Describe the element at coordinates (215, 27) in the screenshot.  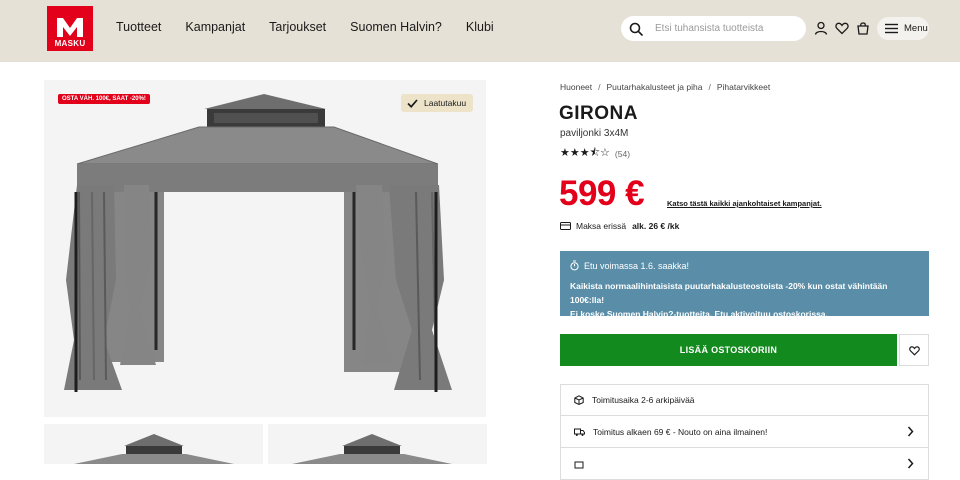
I see `nav-item-kampanjat: Kampanjat` at that location.